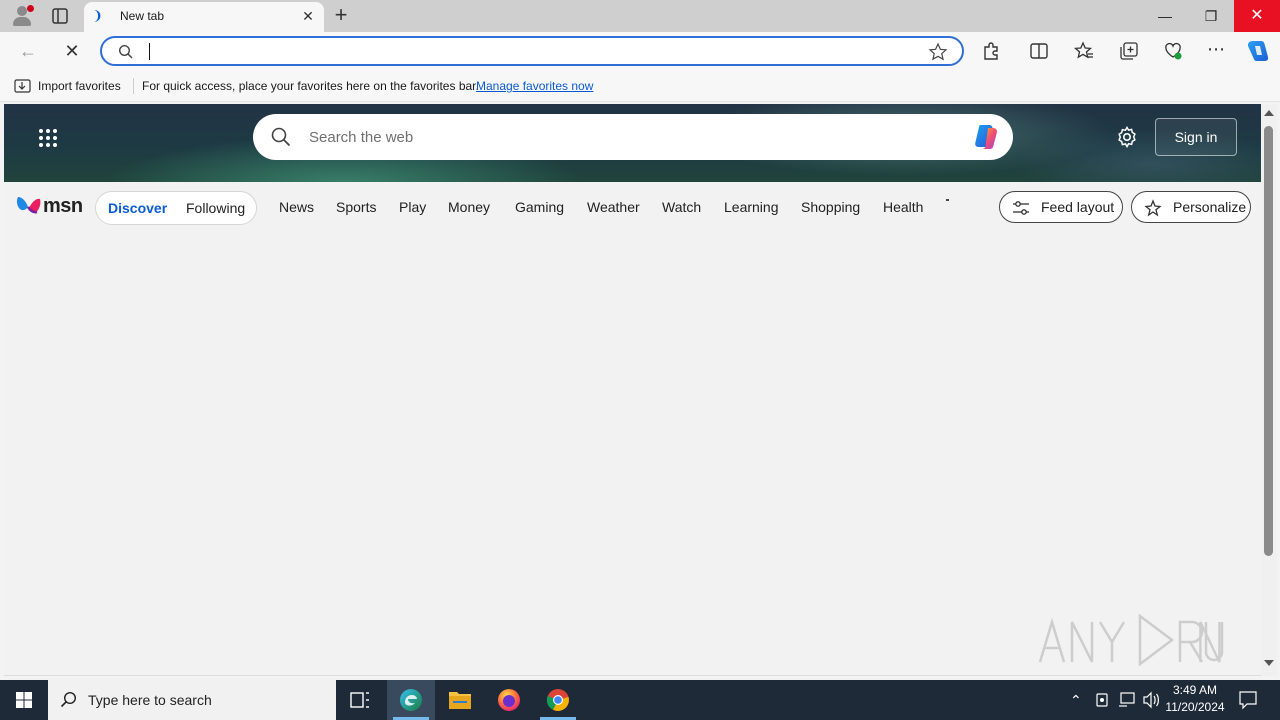 The width and height of the screenshot is (1280, 720). Describe the element at coordinates (176, 208) in the screenshot. I see `feed-toggle: Discover Following` at that location.